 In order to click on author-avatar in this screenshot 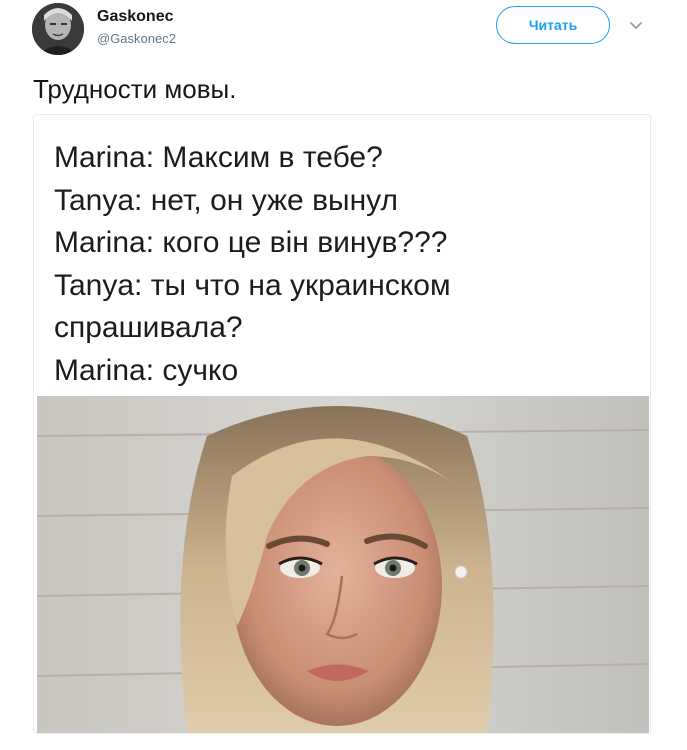, I will do `click(58, 29)`.